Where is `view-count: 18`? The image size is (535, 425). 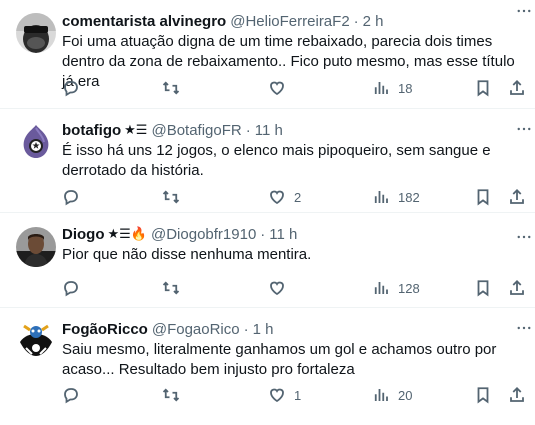
view-count: 18 is located at coordinates (405, 88).